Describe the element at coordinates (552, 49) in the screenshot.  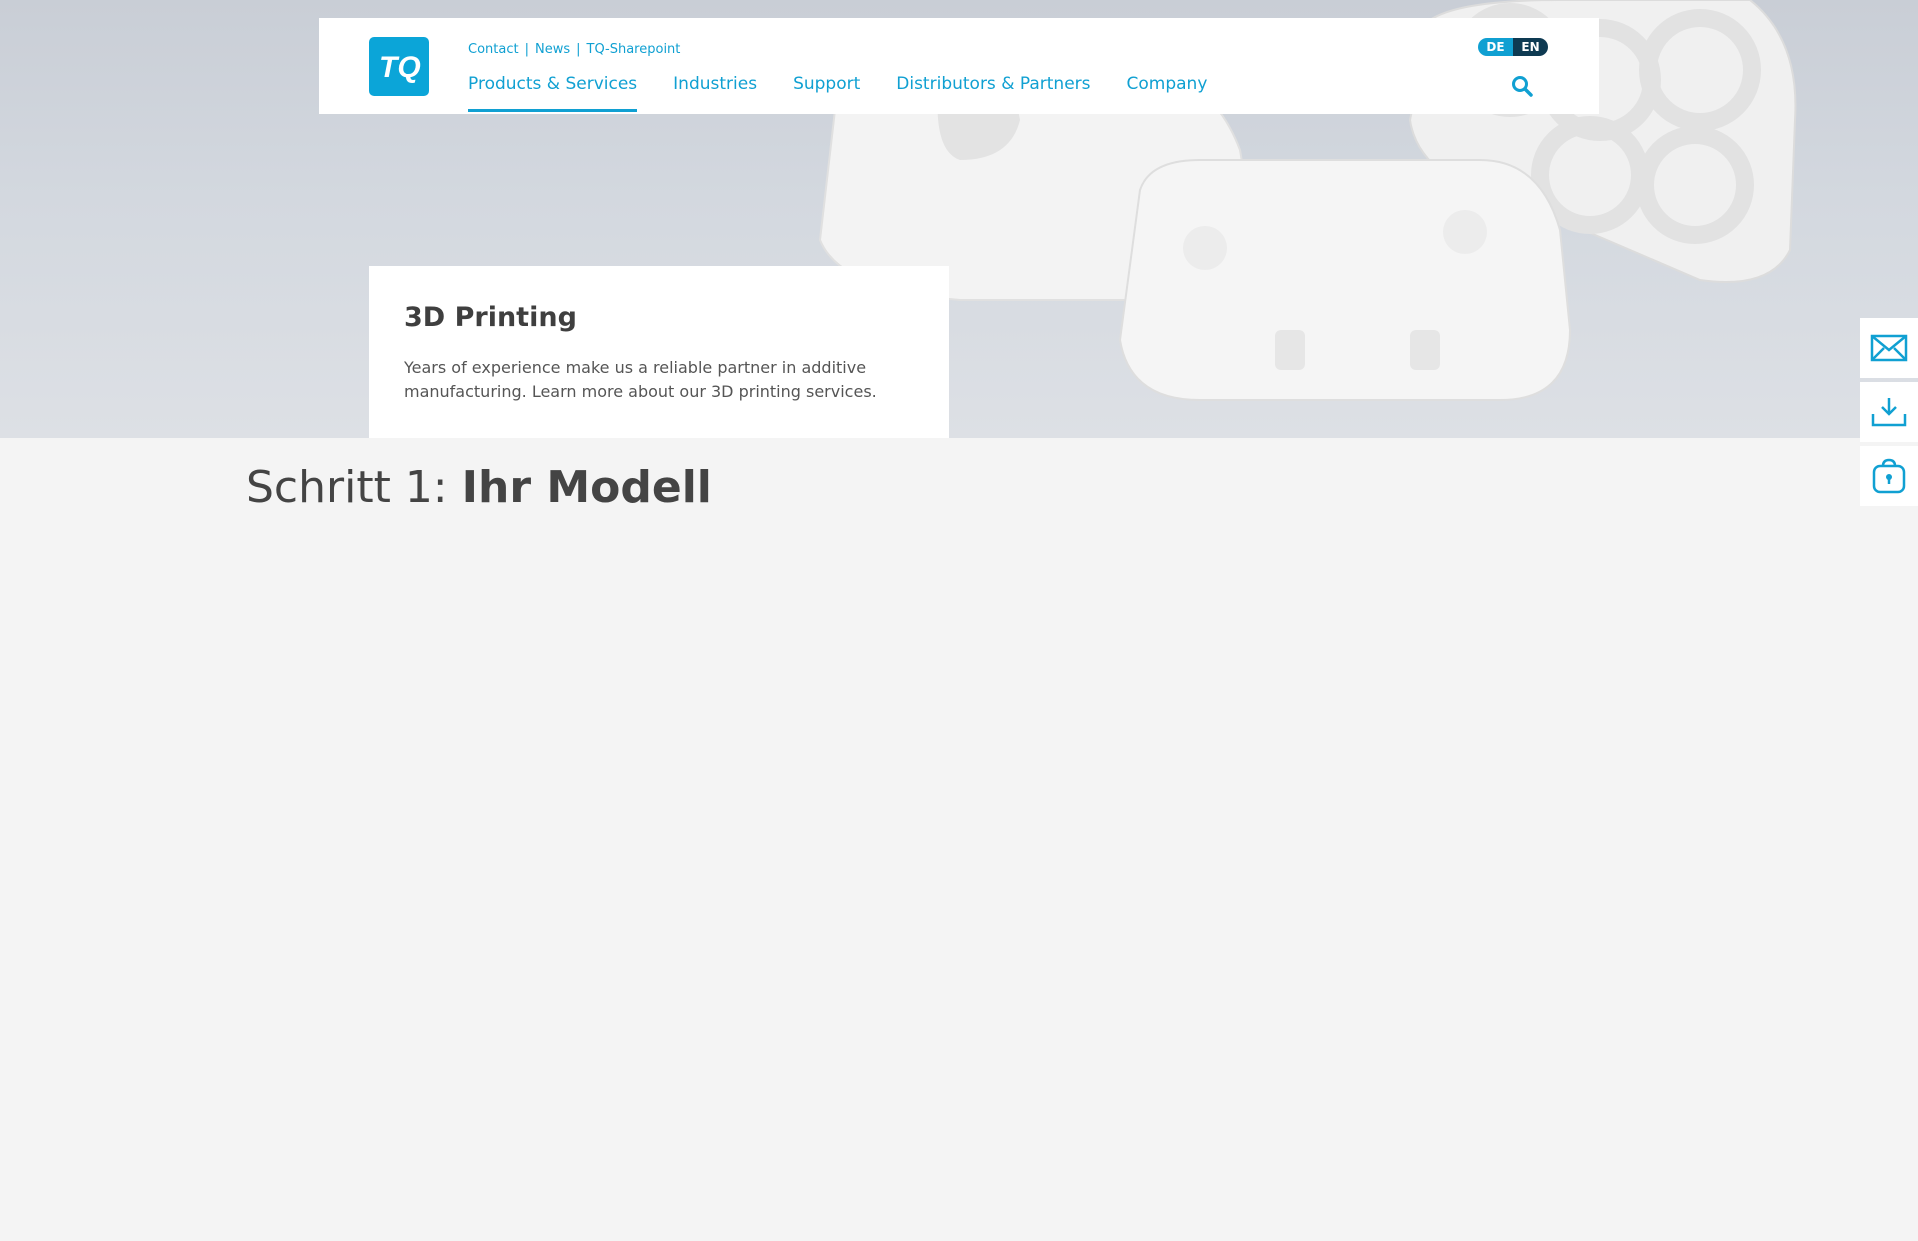
I see `meta-link-news: News` at that location.